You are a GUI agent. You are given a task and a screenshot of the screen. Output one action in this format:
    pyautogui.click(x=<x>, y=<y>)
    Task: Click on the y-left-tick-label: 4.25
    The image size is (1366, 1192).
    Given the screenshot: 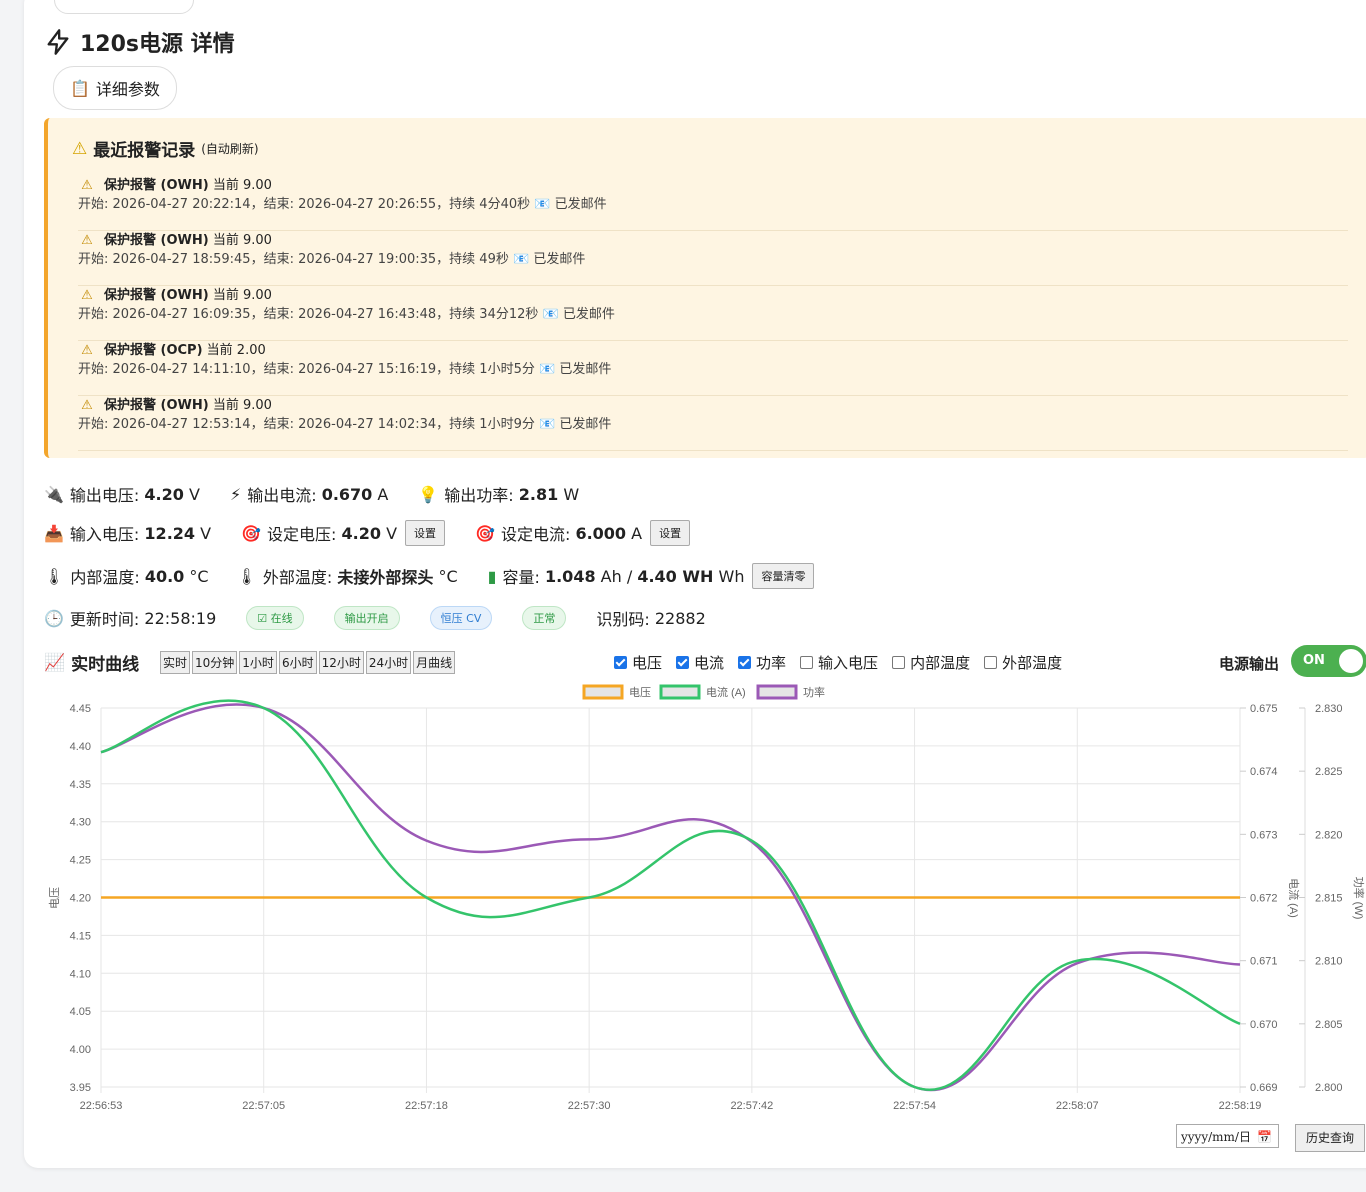 What is the action you would take?
    pyautogui.click(x=80, y=861)
    